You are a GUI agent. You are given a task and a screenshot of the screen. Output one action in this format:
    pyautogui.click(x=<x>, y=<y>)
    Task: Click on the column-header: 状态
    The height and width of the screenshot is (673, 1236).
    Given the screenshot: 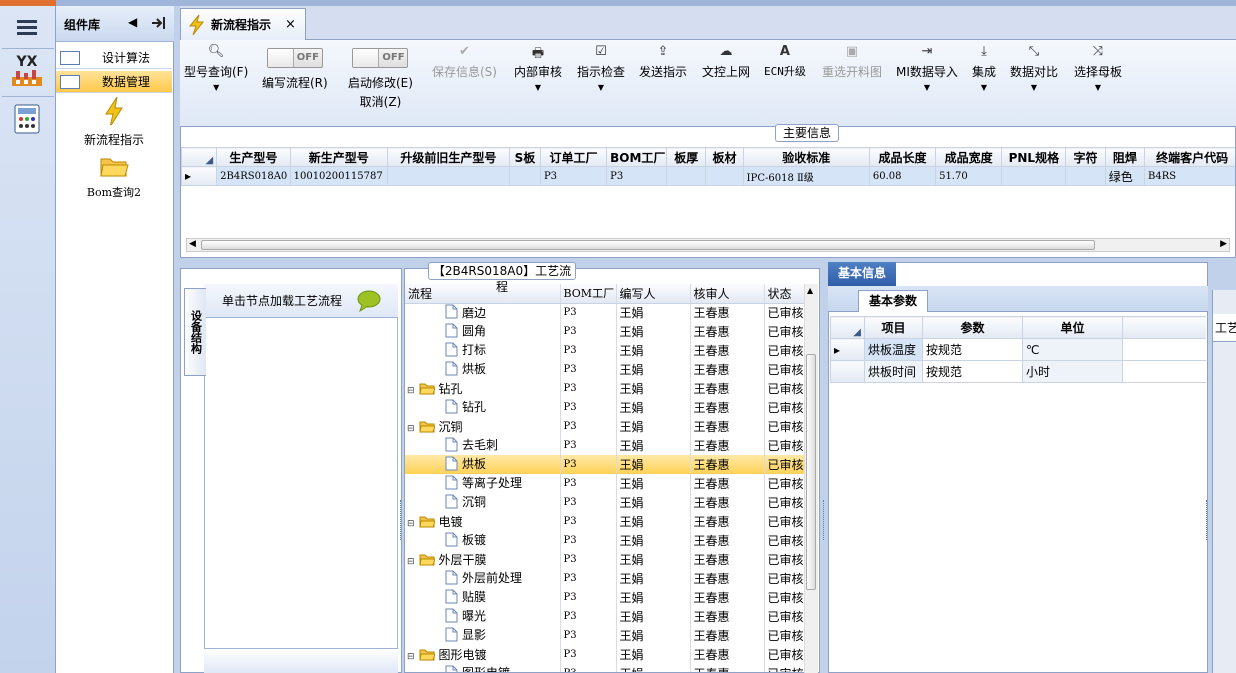 What is the action you would take?
    pyautogui.click(x=784, y=294)
    